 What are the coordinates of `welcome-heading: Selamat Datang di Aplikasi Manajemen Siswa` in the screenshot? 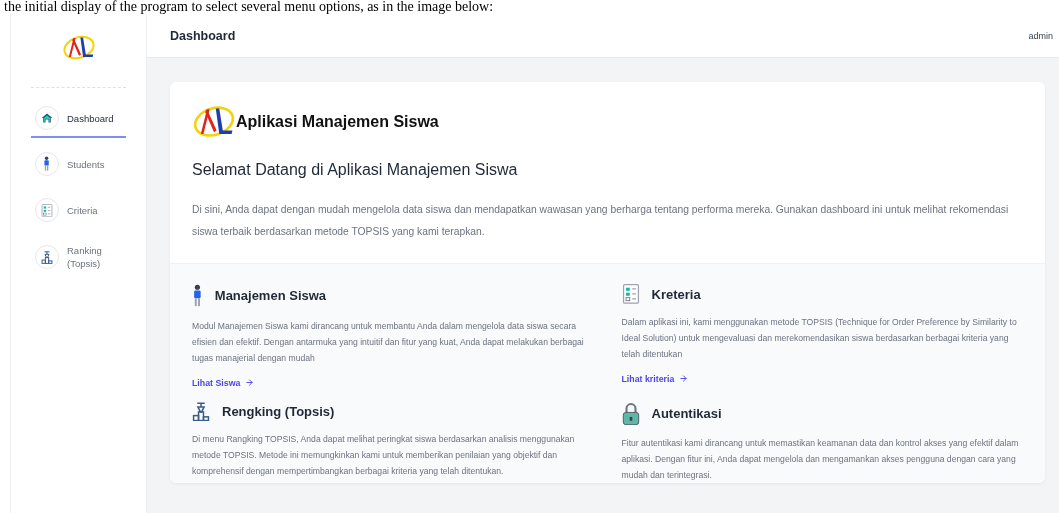 It's located at (355, 170).